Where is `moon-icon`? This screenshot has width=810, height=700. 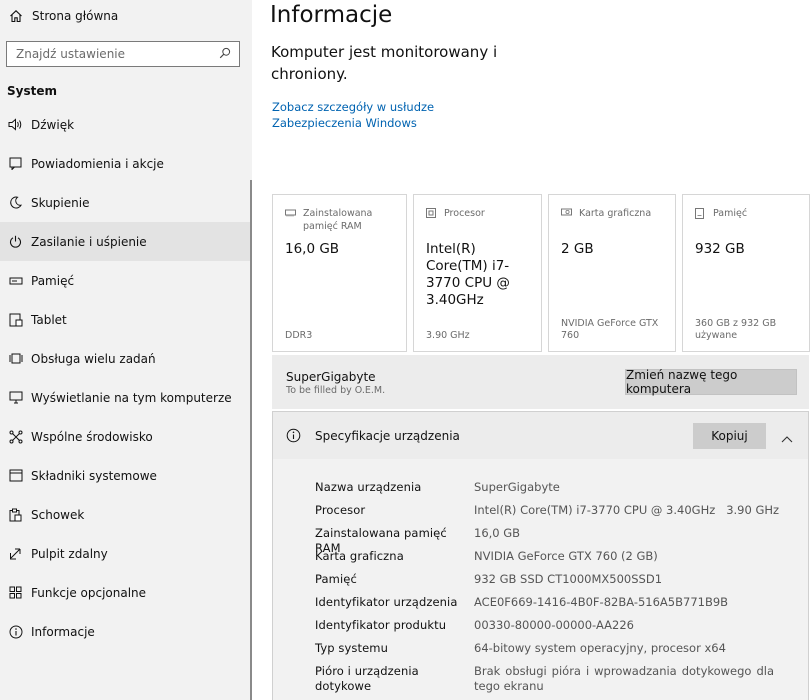
moon-icon is located at coordinates (15, 202).